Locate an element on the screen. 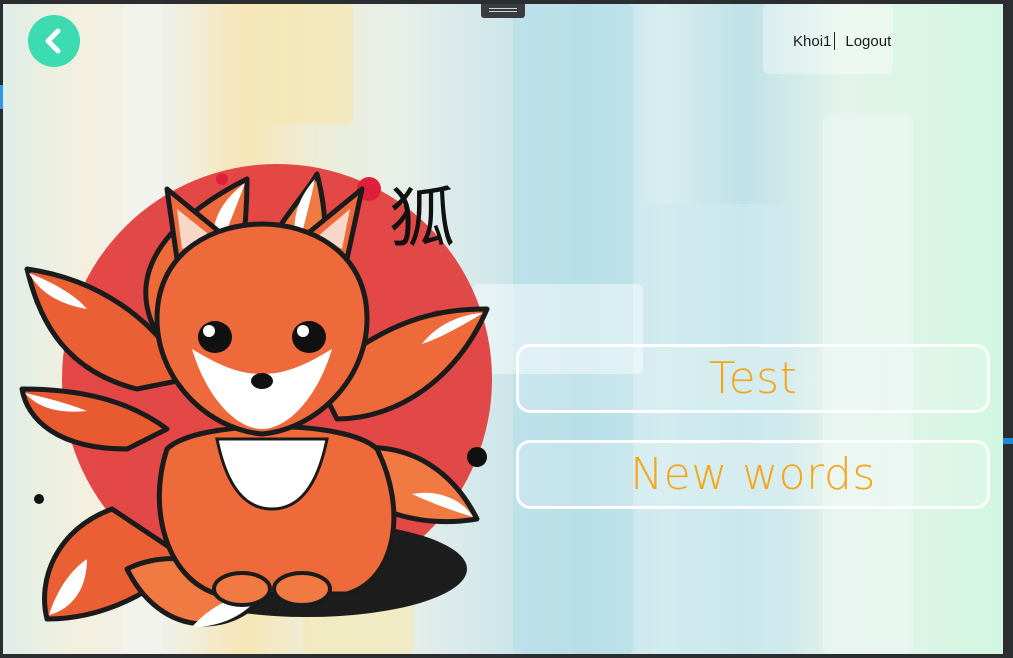 The width and height of the screenshot is (1013, 658). outer-frame-right-accent is located at coordinates (1008, 441).